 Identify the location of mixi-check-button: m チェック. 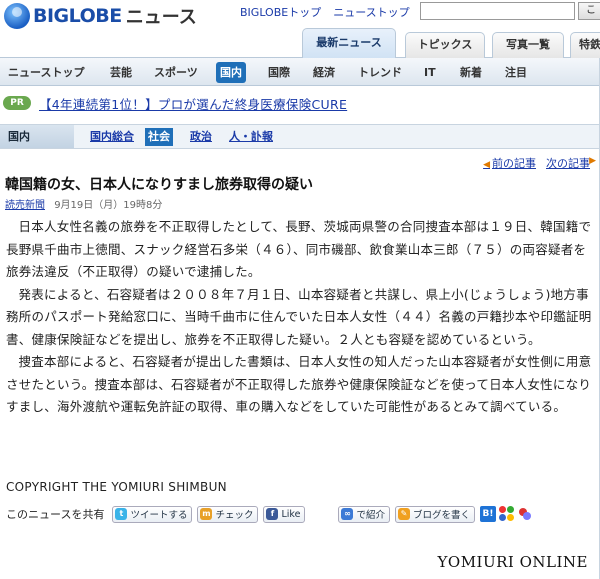
(228, 514).